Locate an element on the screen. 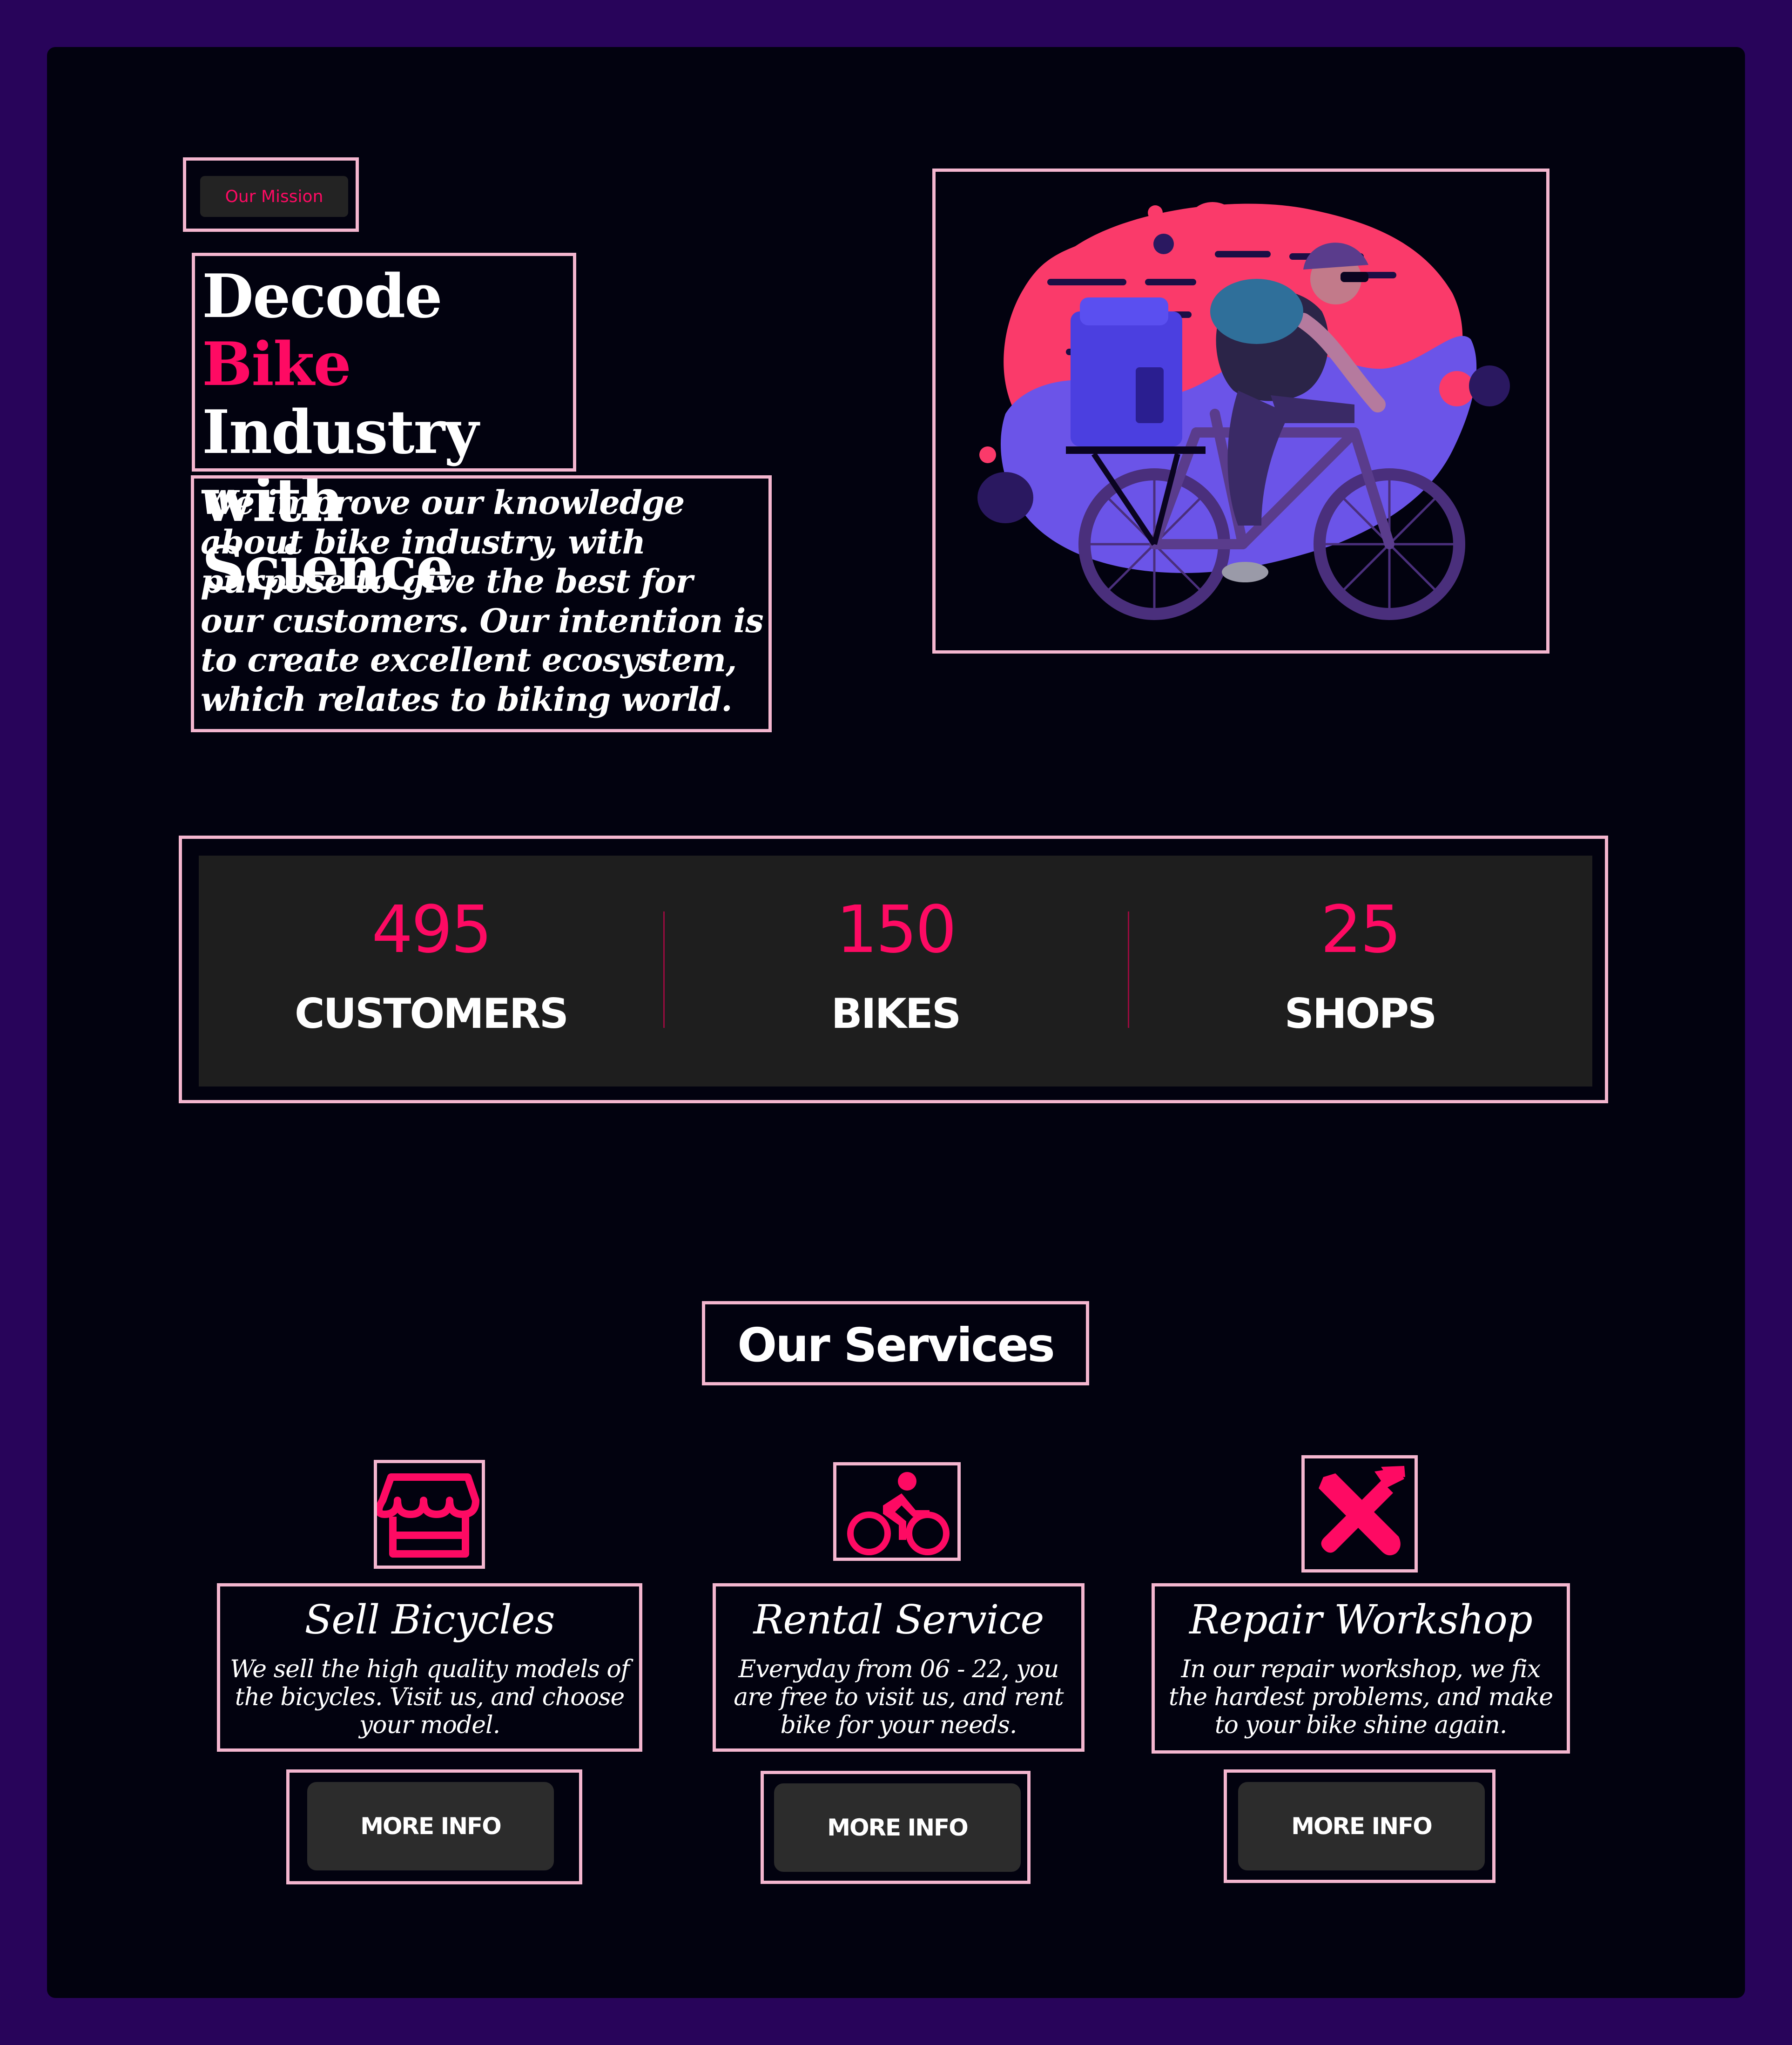  biking-icon is located at coordinates (898, 1513).